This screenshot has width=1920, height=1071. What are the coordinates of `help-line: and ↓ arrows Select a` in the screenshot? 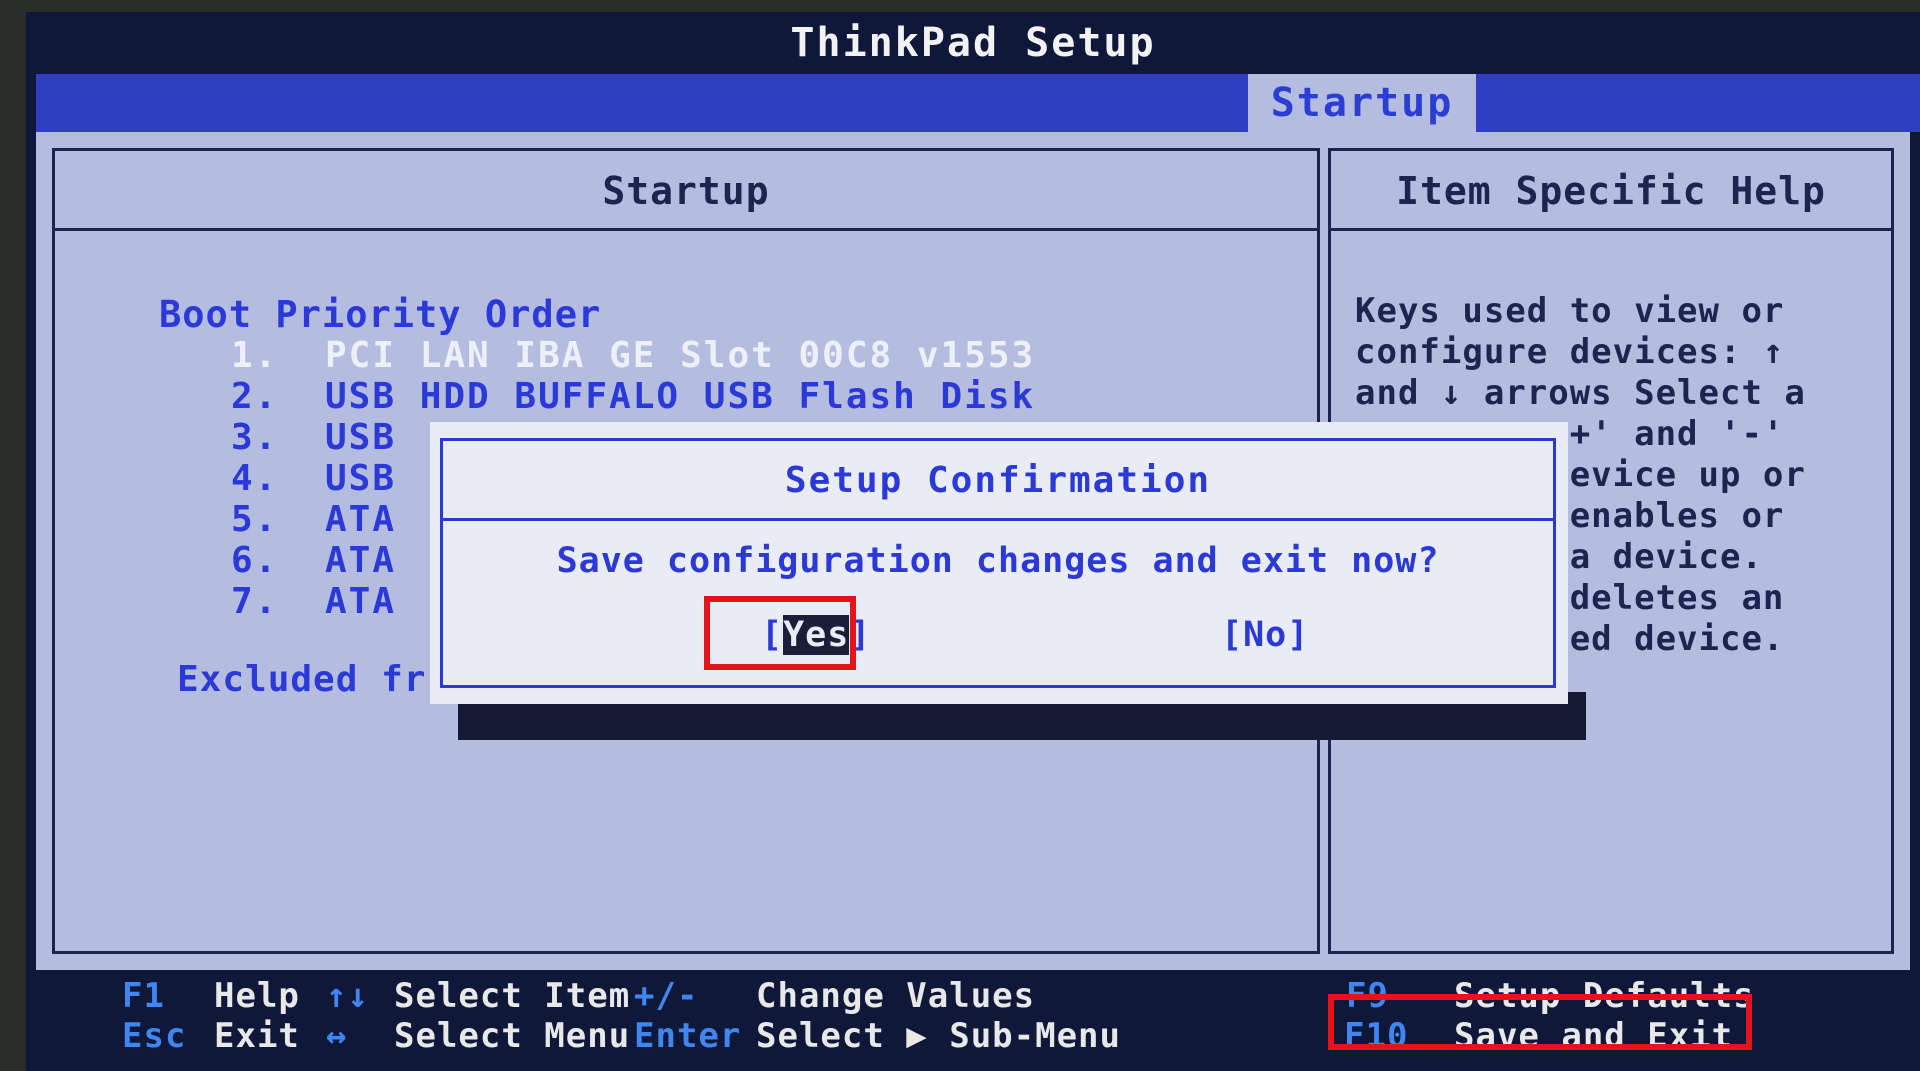 It's located at (1580, 393).